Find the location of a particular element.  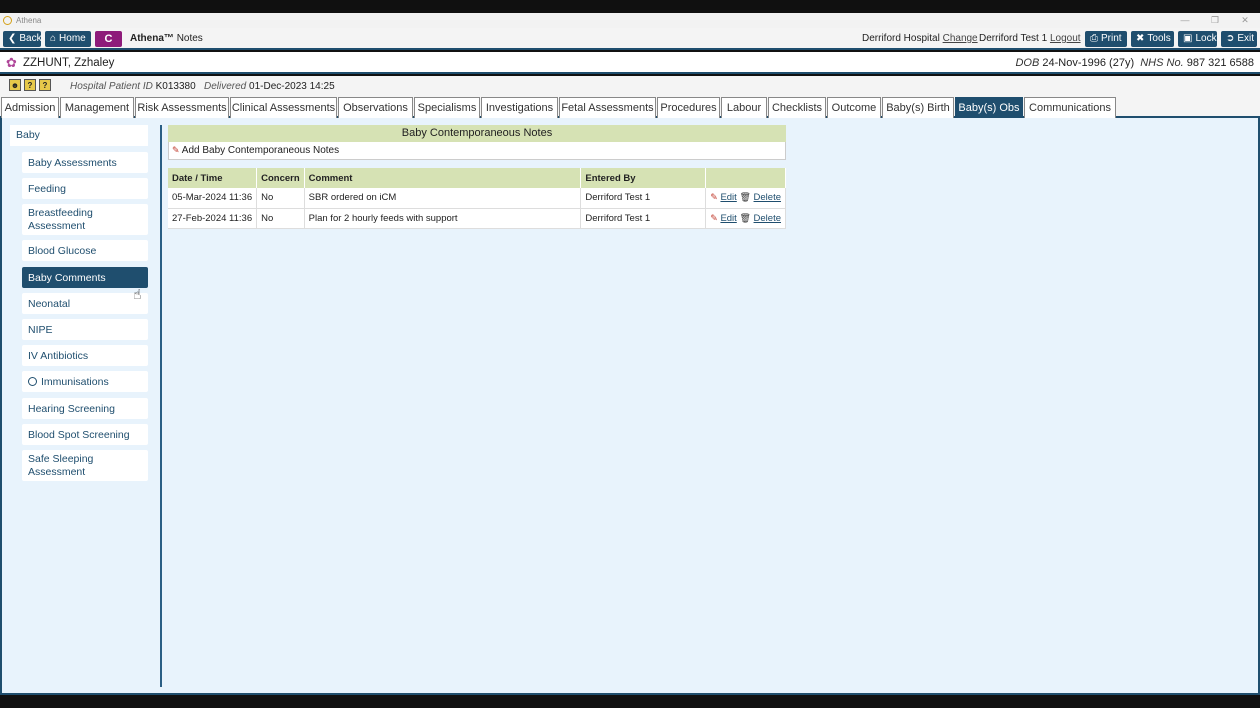

alert-icon: ☻ is located at coordinates (15, 85).